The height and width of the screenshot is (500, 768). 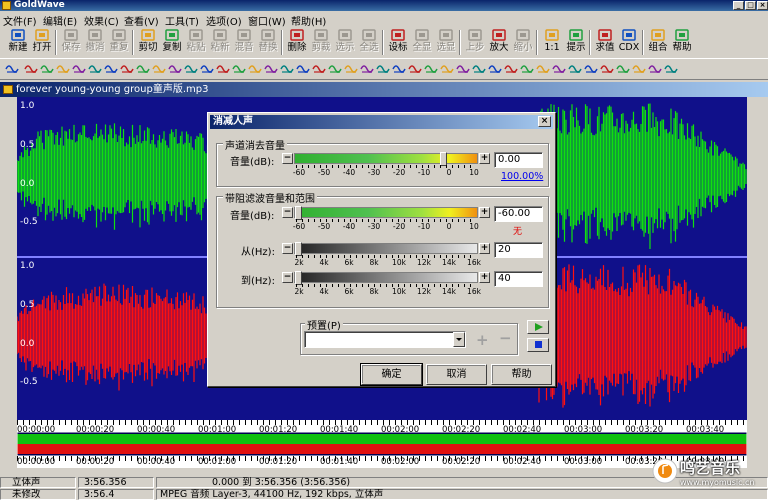 What do you see at coordinates (629, 42) in the screenshot?
I see `toolbar-button-cdx: CDX` at bounding box center [629, 42].